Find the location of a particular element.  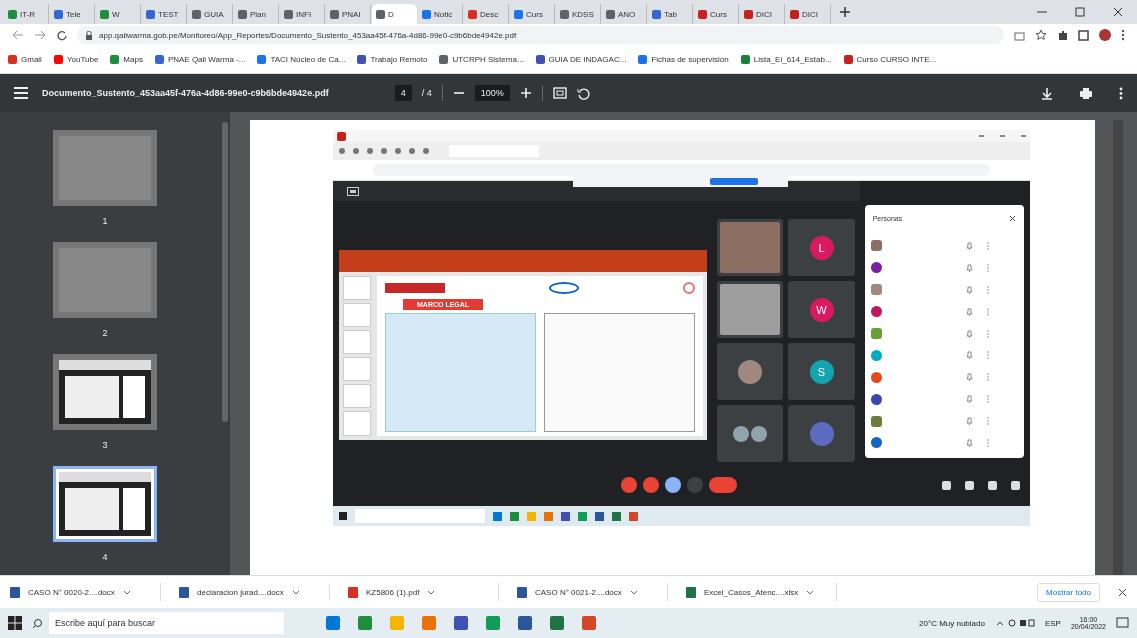

star-icon is located at coordinates (1041, 35).